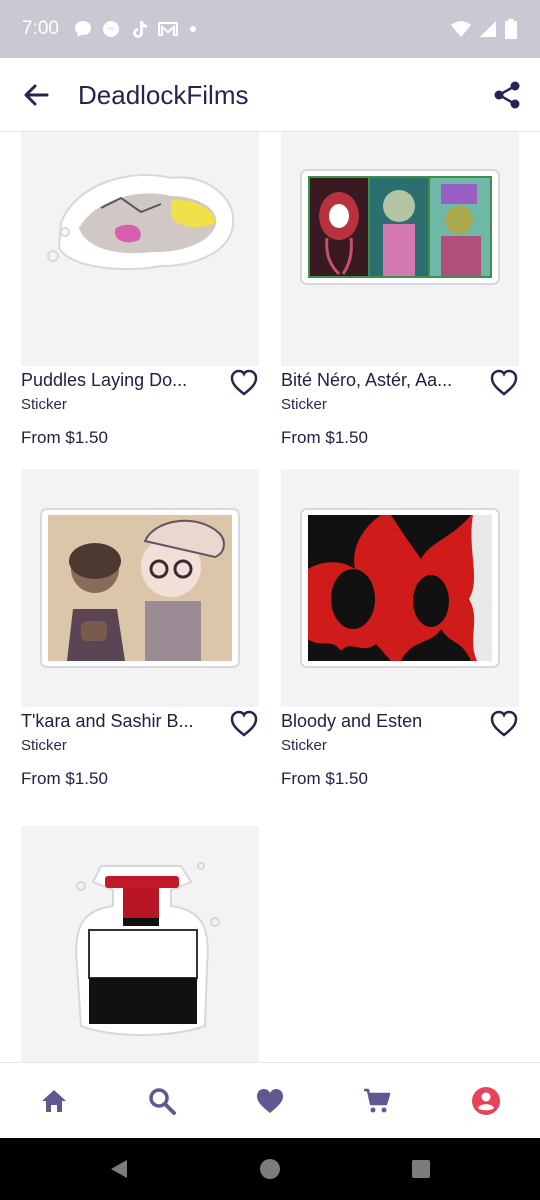 This screenshot has height=1200, width=540. I want to click on product-name: Bloody and Esten, so click(371, 721).